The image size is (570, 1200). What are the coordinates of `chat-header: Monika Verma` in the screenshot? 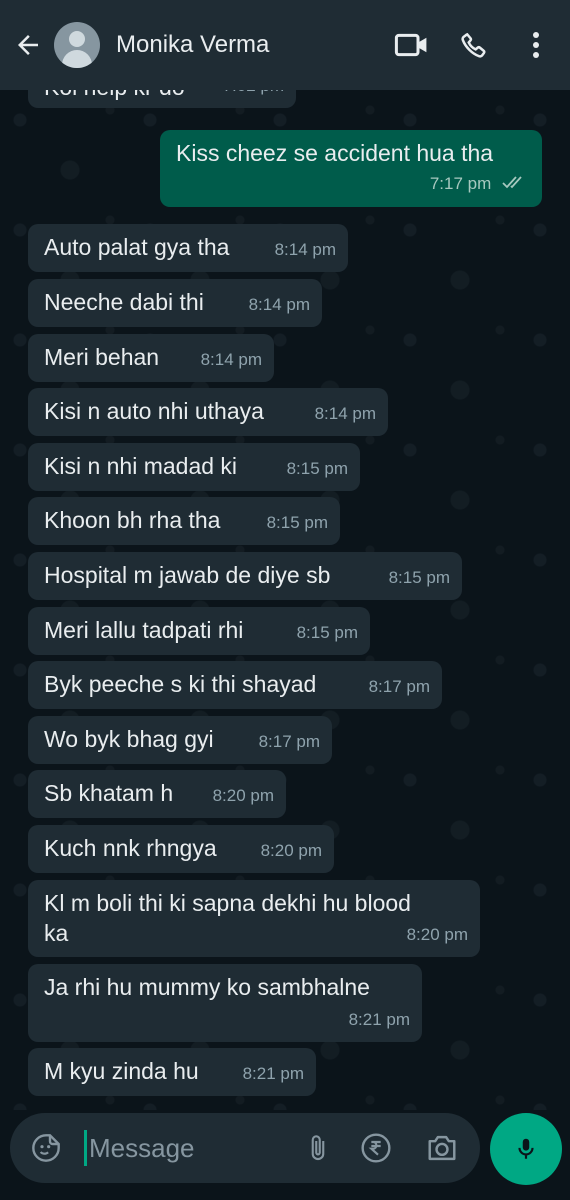 It's located at (285, 45).